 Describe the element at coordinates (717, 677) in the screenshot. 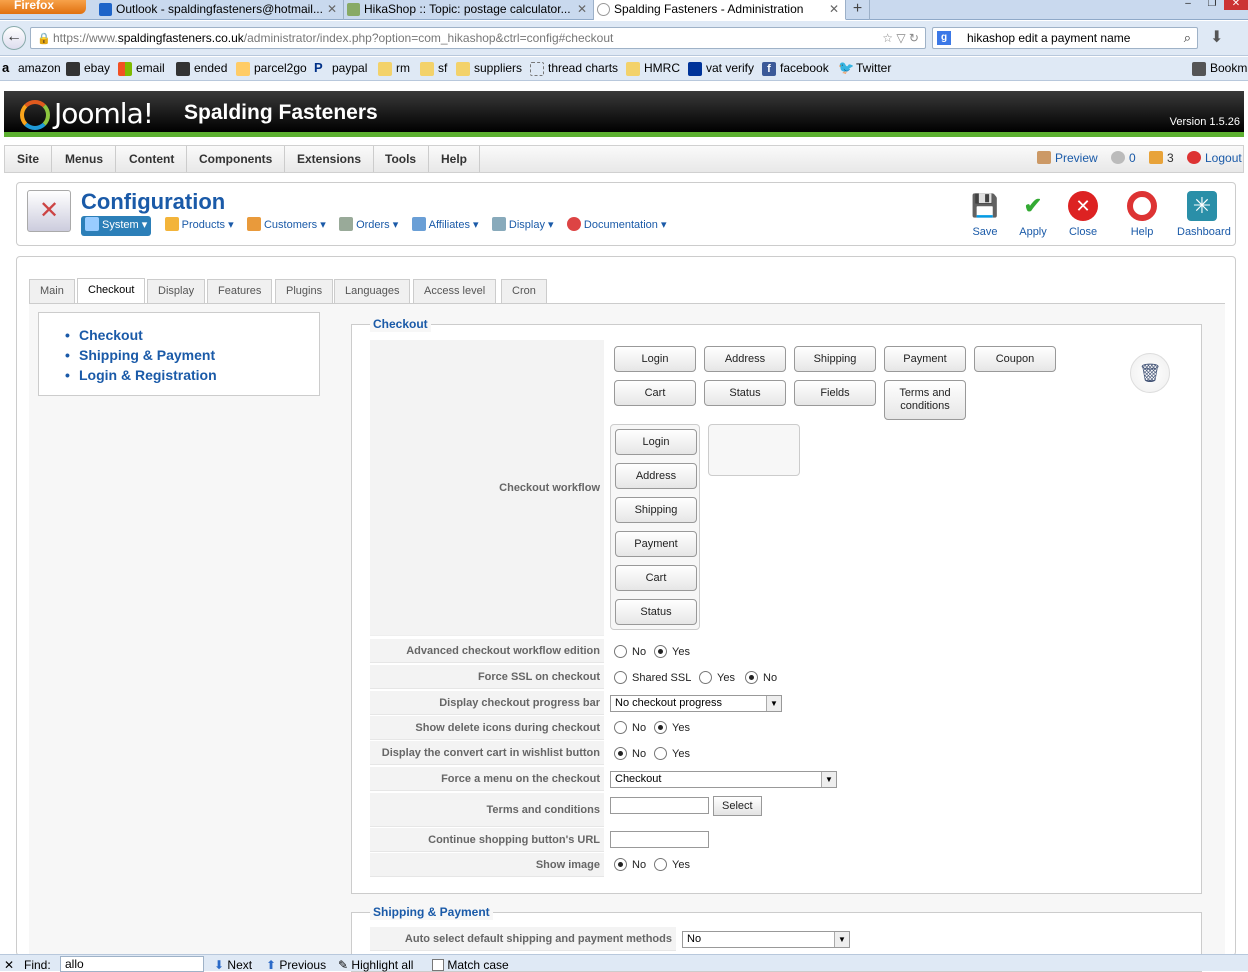

I see `ssl-yes: Yes` at that location.